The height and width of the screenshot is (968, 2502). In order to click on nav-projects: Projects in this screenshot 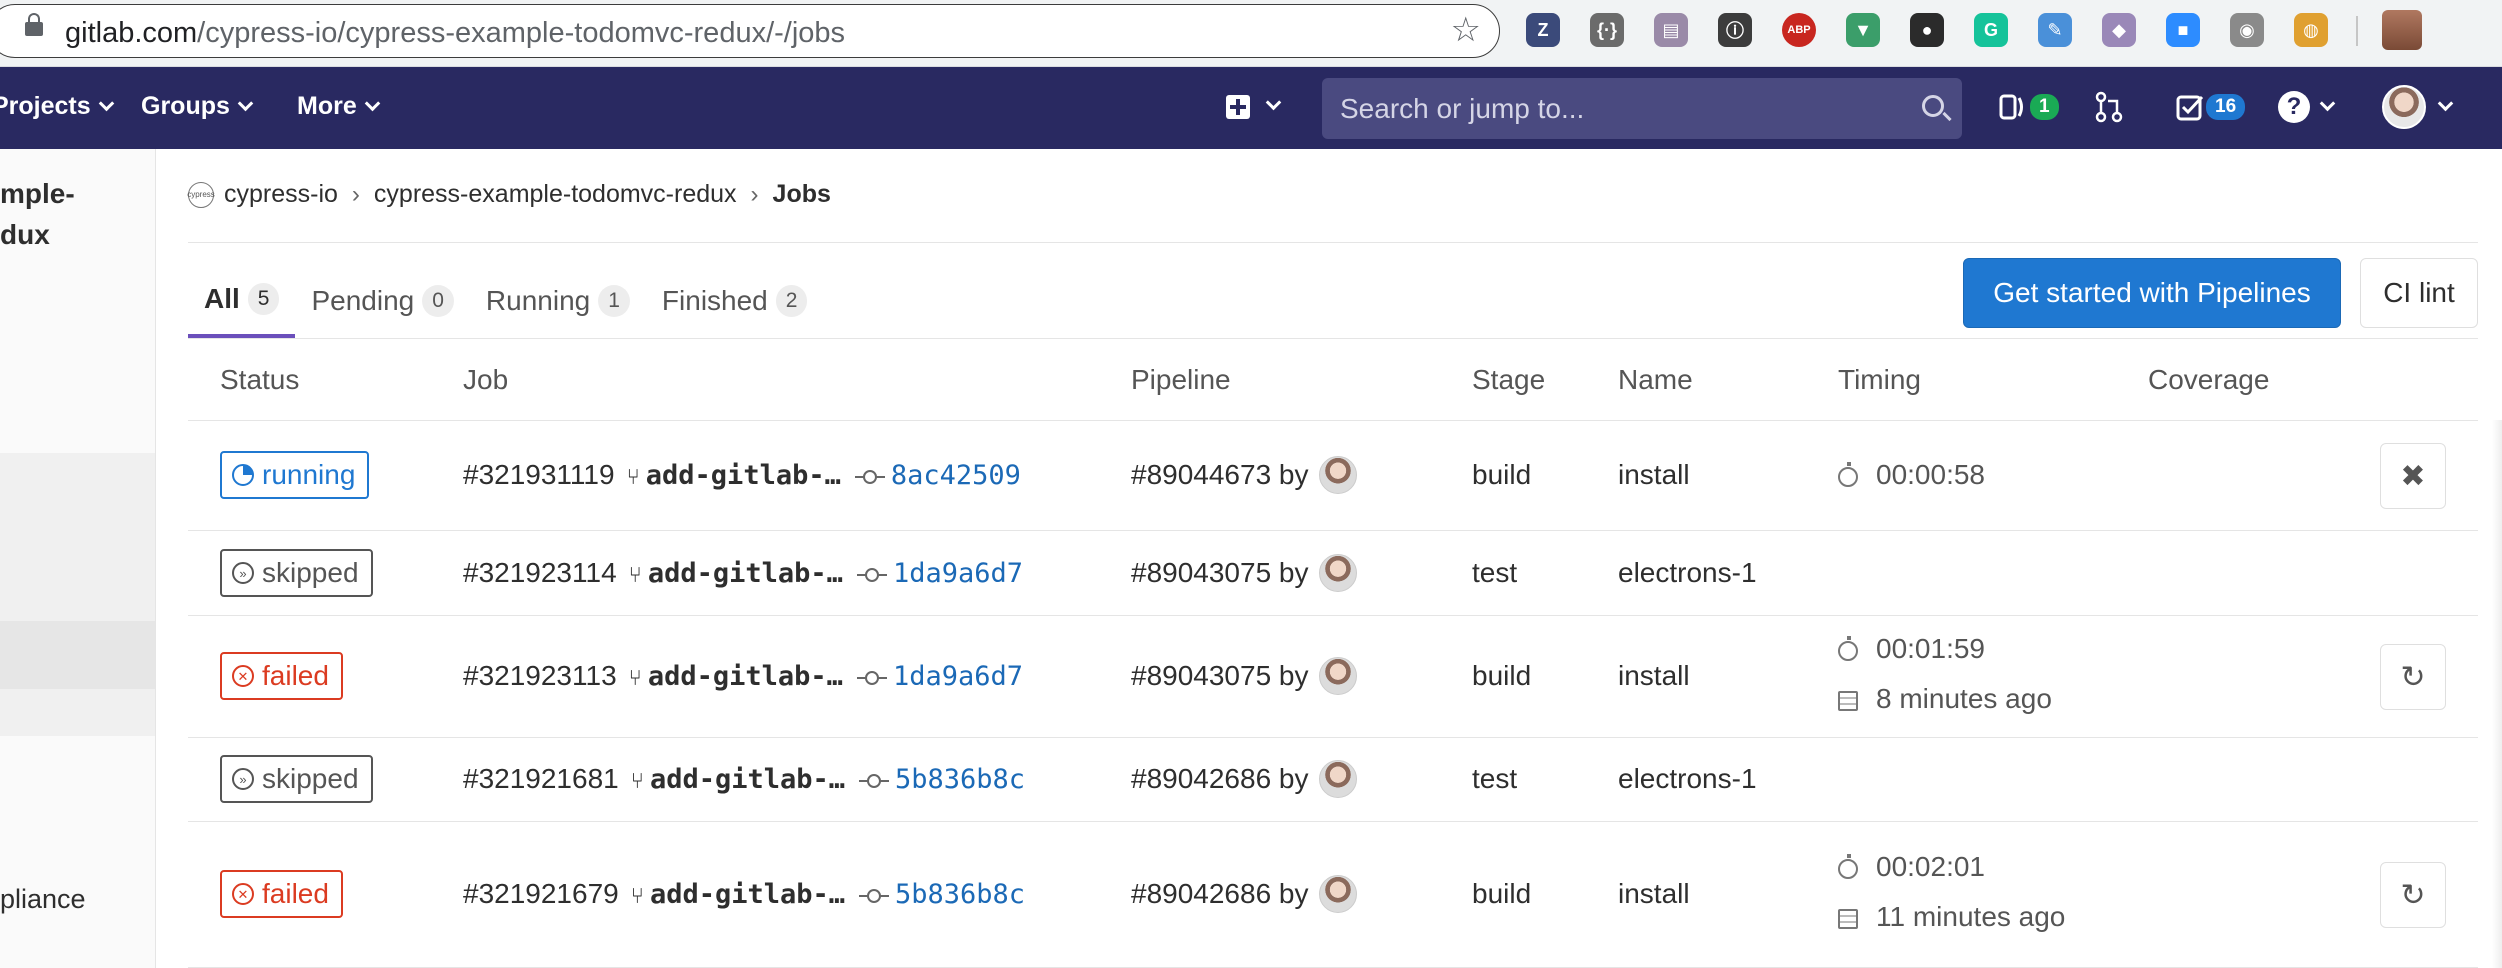, I will do `click(57, 106)`.